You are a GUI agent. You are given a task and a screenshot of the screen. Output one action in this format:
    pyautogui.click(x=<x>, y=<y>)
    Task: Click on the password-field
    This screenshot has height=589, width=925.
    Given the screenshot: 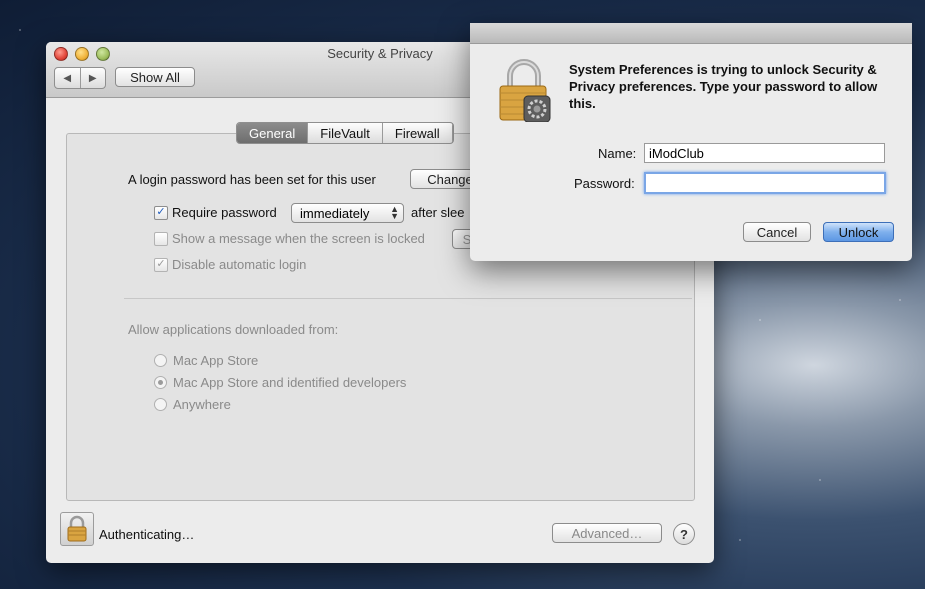 What is the action you would take?
    pyautogui.click(x=765, y=183)
    